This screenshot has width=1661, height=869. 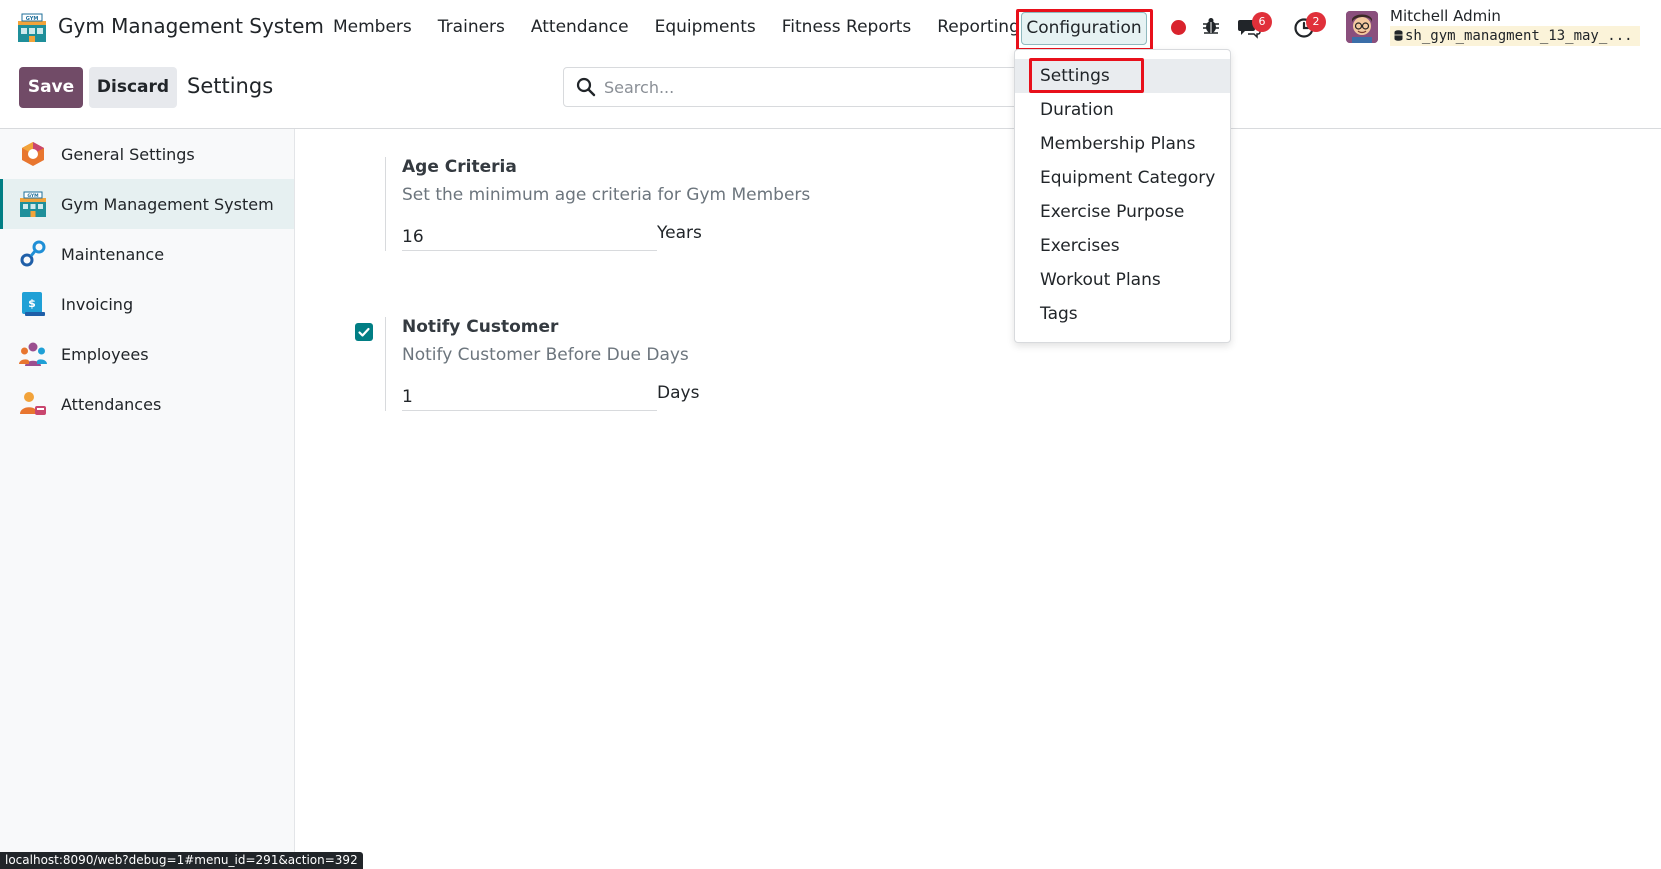 I want to click on sidebar-item-employees: Employees, so click(x=147, y=354).